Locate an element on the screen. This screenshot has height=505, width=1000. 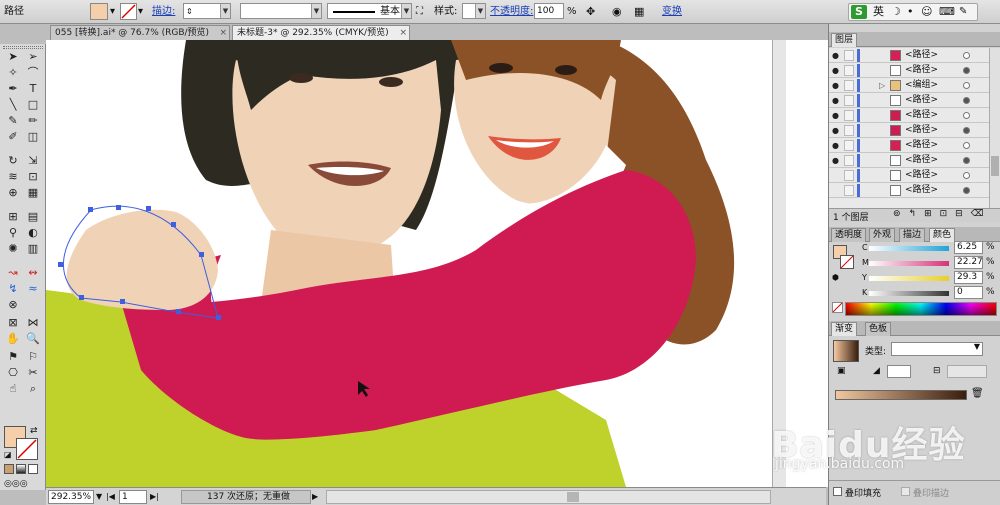
gradient-preview is located at coordinates (846, 351).